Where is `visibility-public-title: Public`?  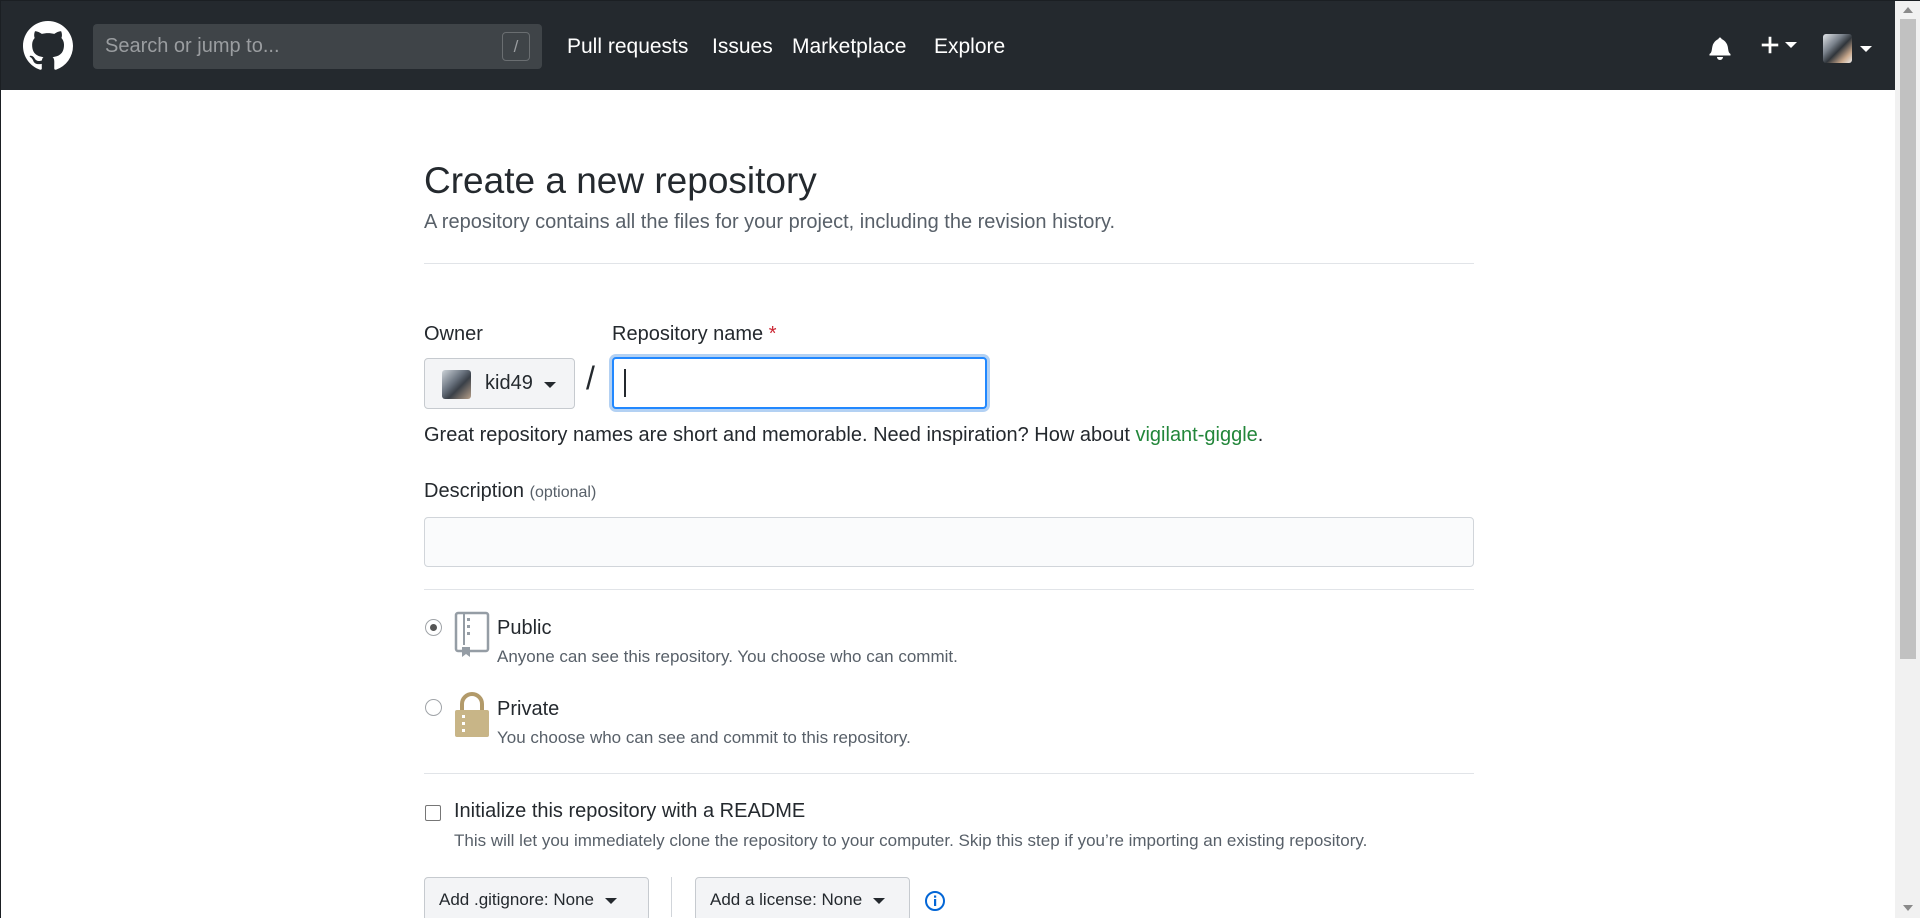 visibility-public-title: Public is located at coordinates (524, 628).